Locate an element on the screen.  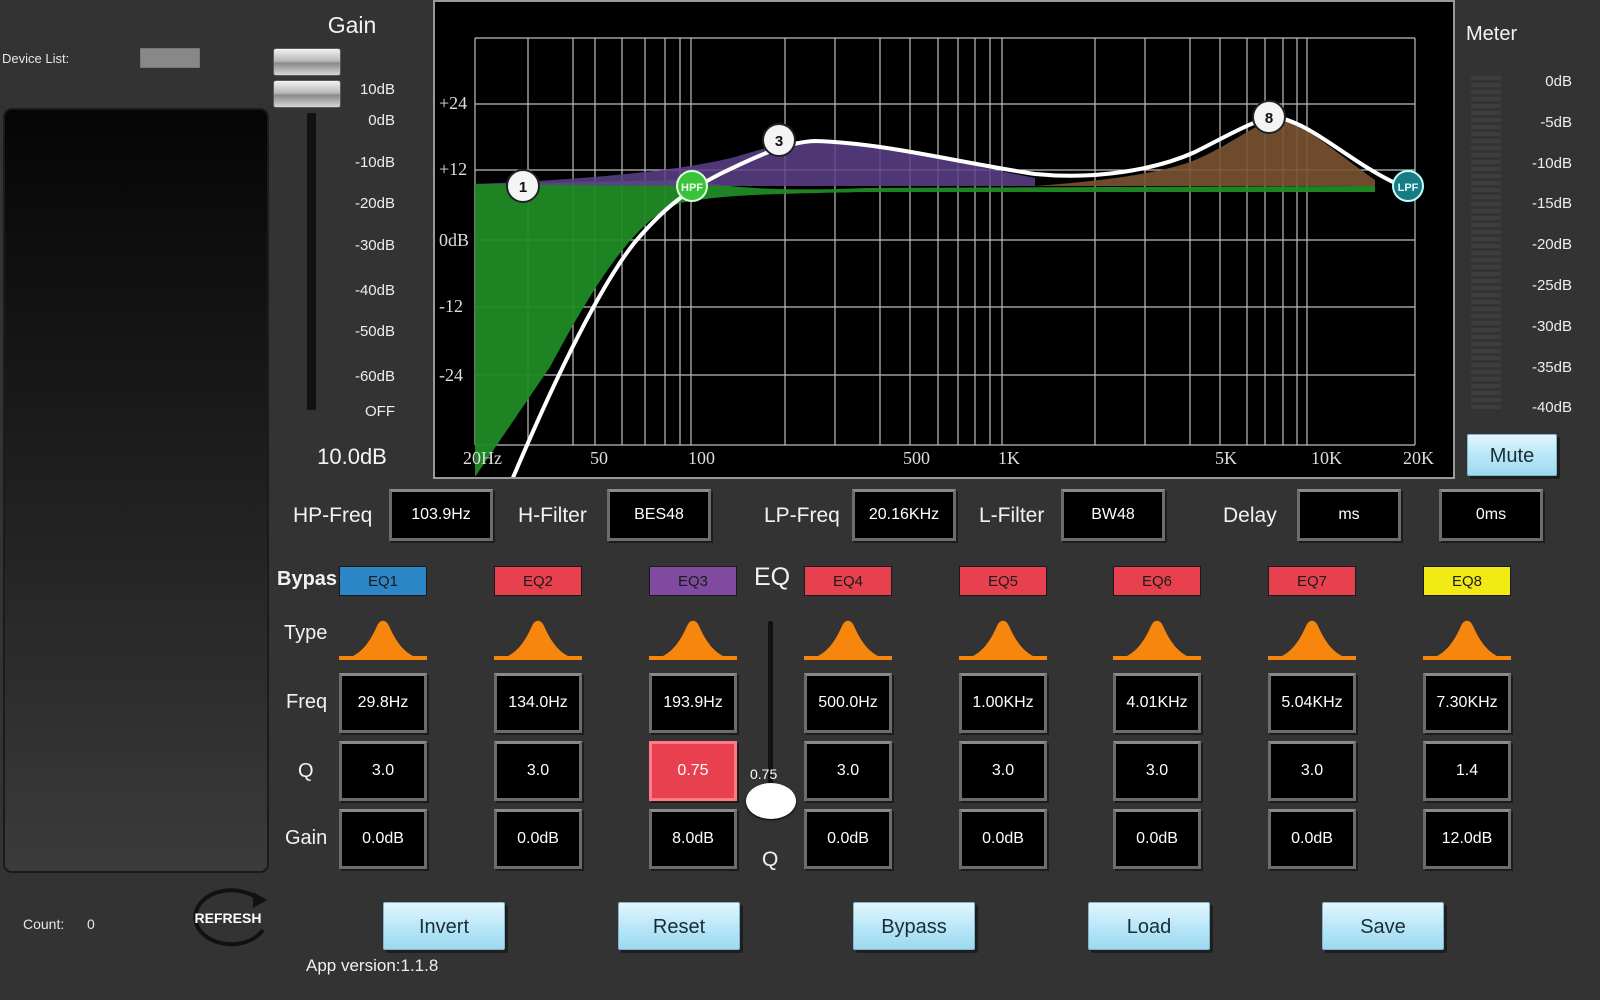
eq3-marker: 3 is located at coordinates (779, 140).